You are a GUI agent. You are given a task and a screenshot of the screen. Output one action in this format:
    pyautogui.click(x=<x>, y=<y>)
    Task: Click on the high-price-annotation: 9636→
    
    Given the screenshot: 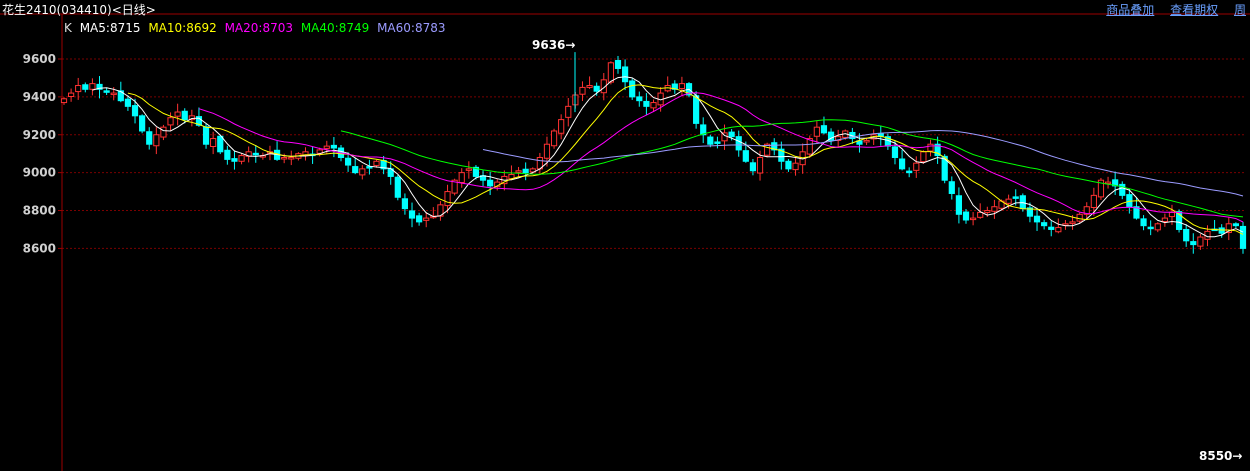 What is the action you would take?
    pyautogui.click(x=553, y=45)
    